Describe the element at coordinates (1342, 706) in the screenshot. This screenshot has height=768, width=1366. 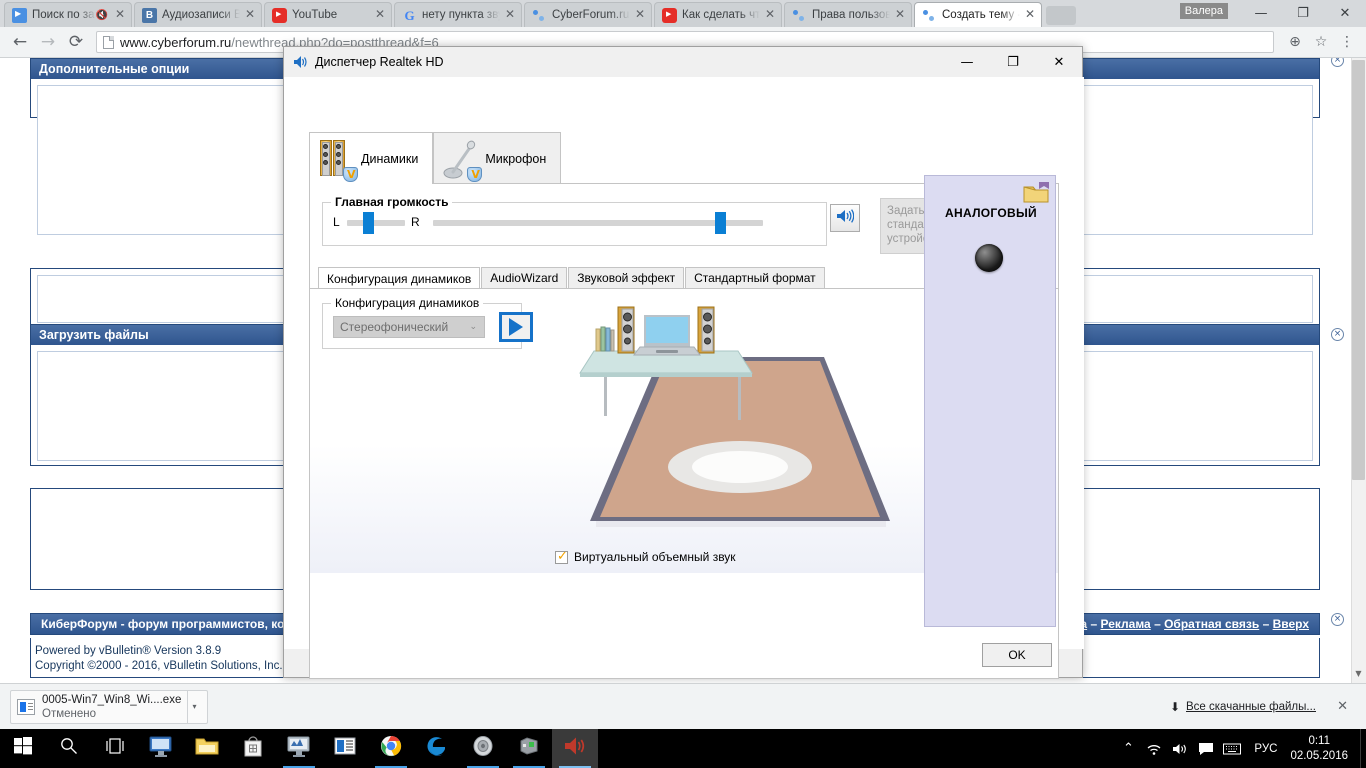
I see `download-bar-close-icon: ✕` at that location.